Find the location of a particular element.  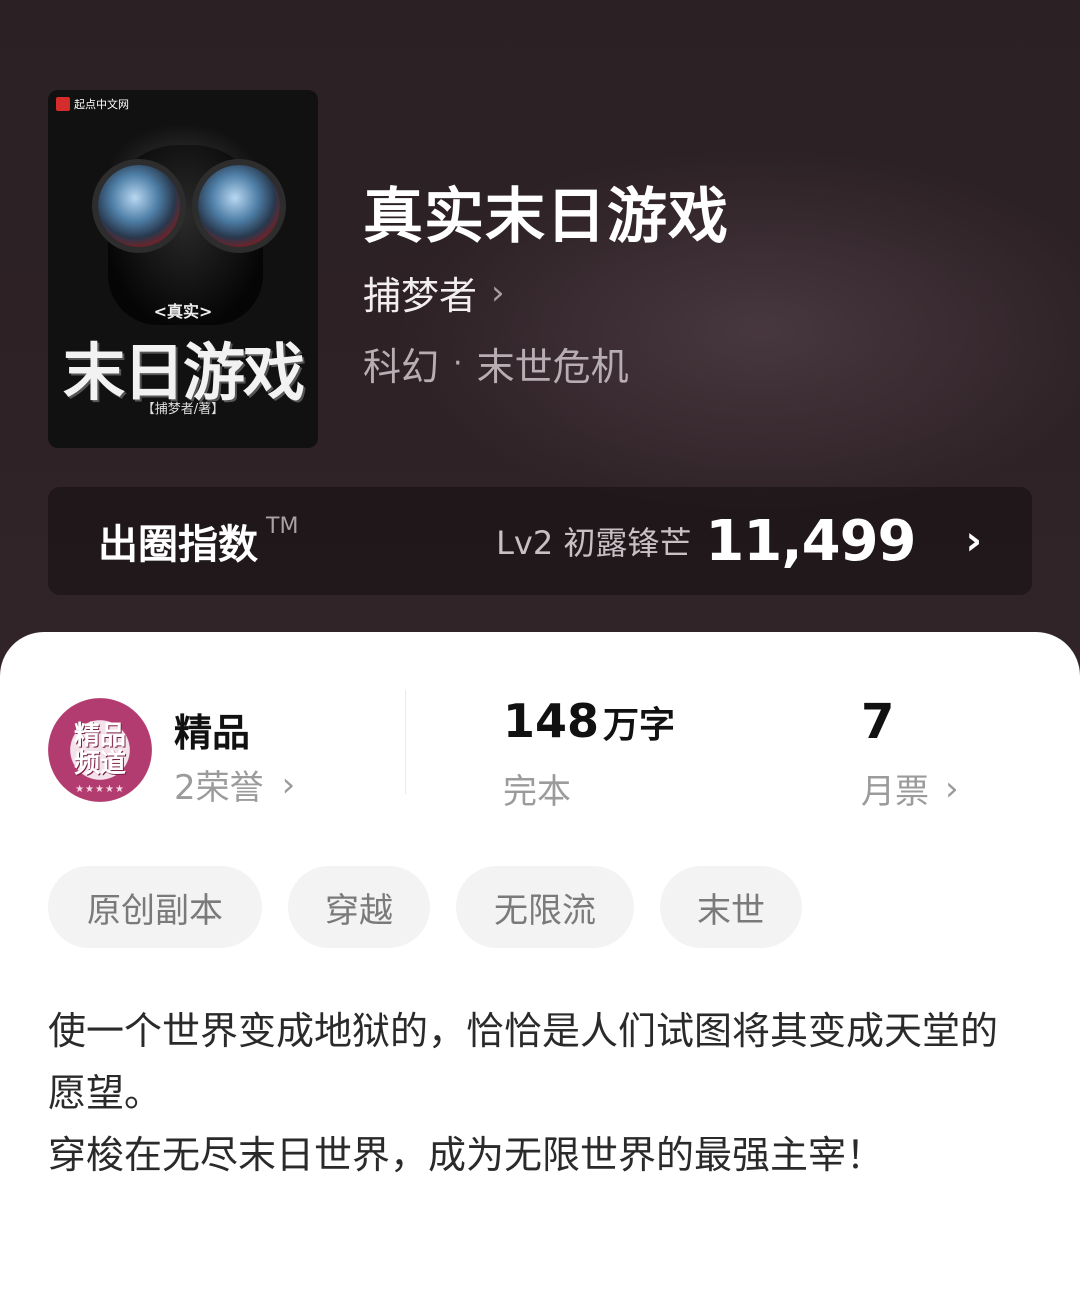

genre-row: 科幻 · 末世危机 is located at coordinates (496, 363).